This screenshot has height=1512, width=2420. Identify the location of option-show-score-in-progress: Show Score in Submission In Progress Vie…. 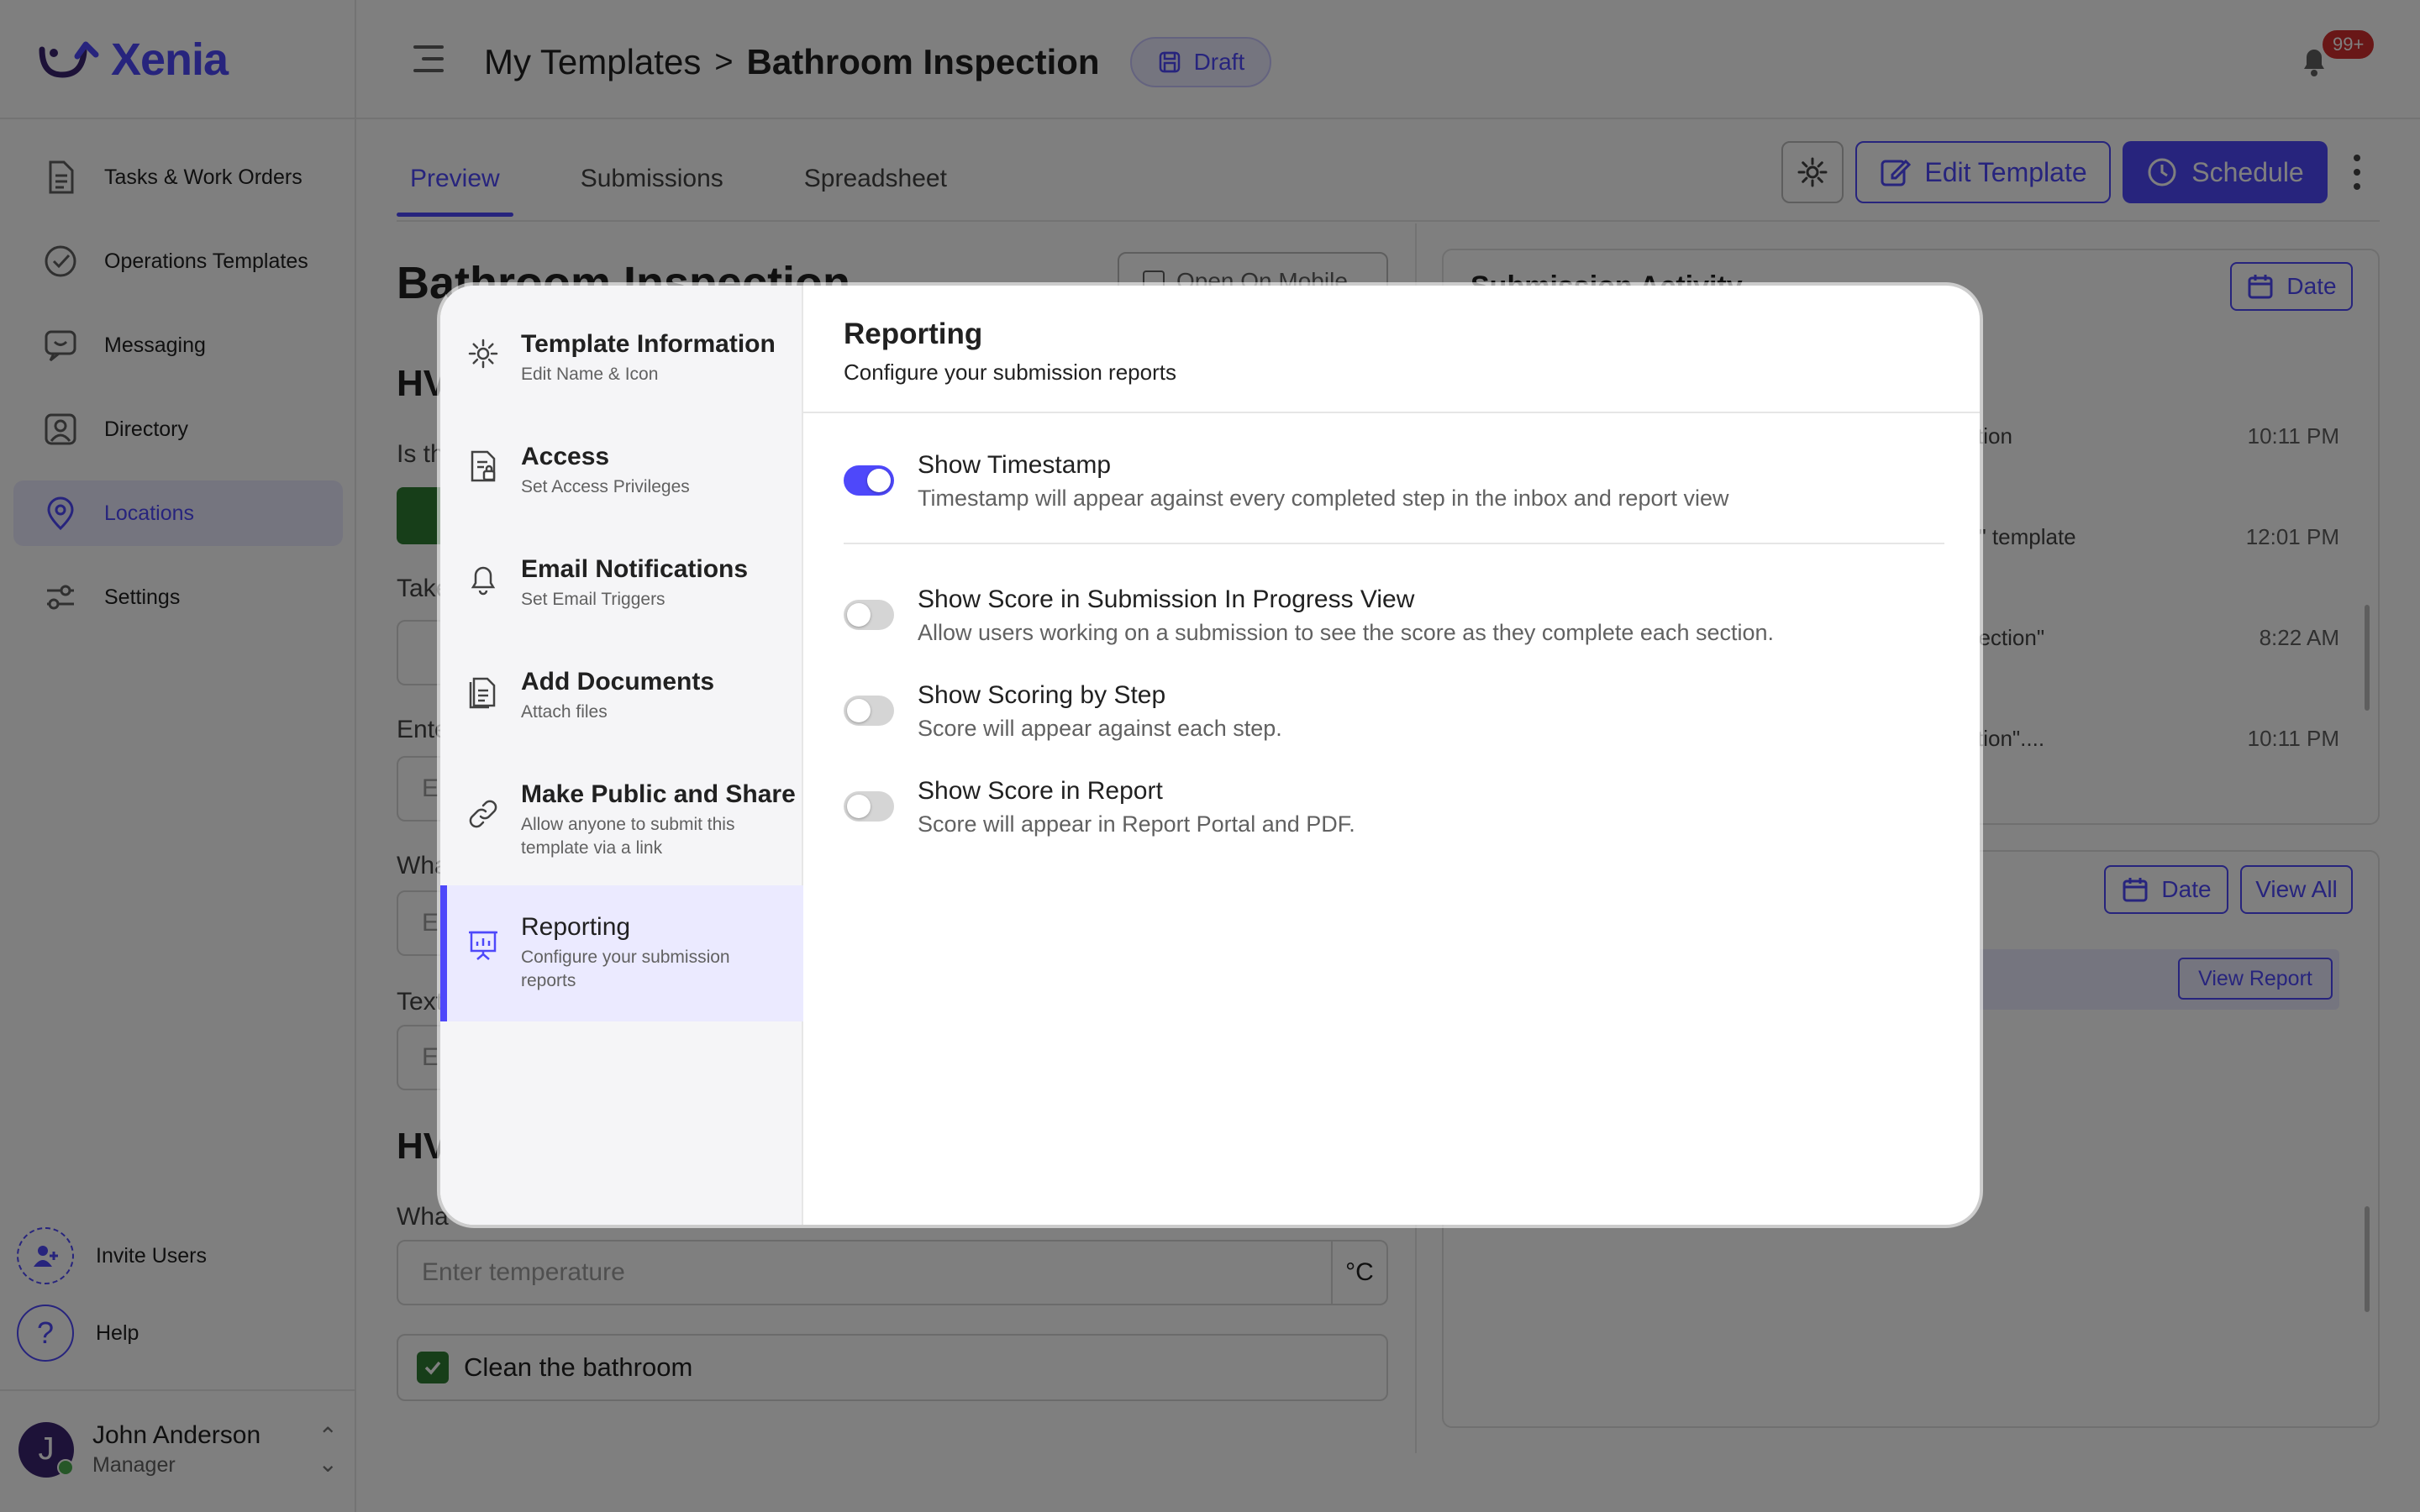
(1394, 615).